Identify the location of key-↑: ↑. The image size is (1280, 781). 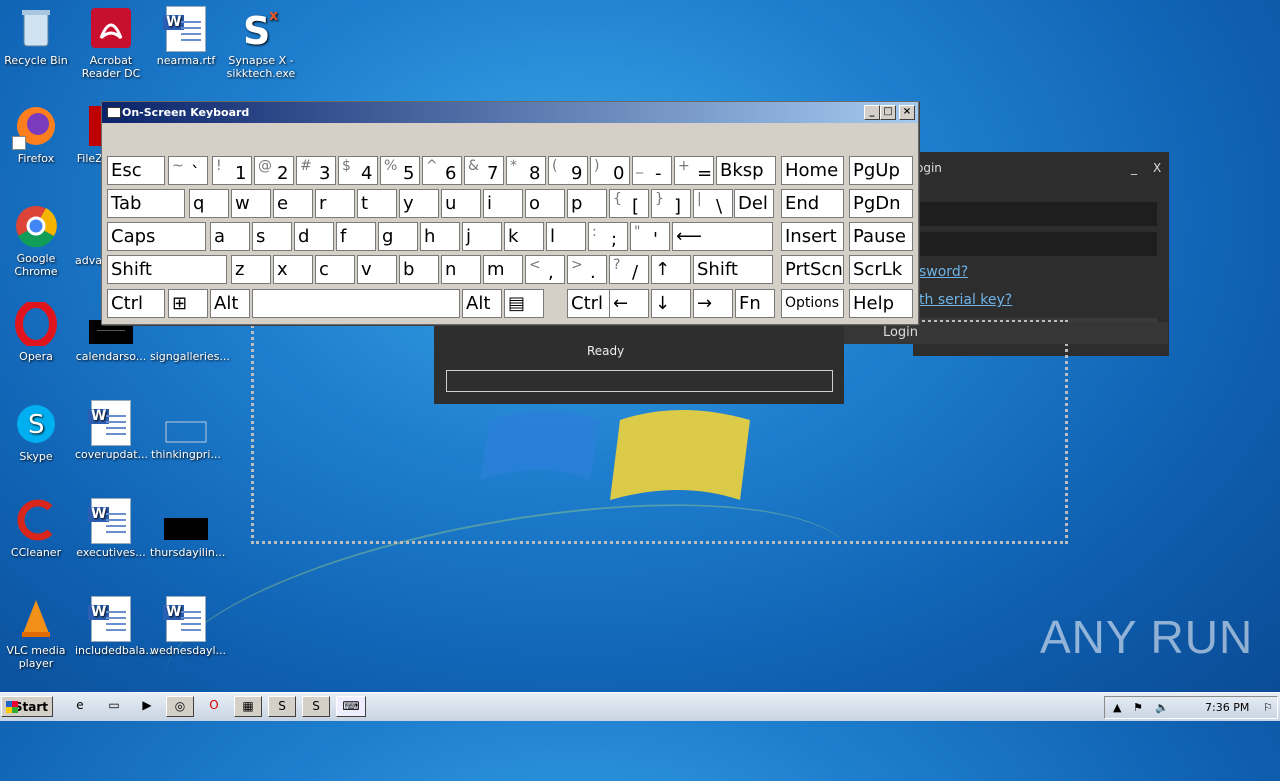
(671, 269).